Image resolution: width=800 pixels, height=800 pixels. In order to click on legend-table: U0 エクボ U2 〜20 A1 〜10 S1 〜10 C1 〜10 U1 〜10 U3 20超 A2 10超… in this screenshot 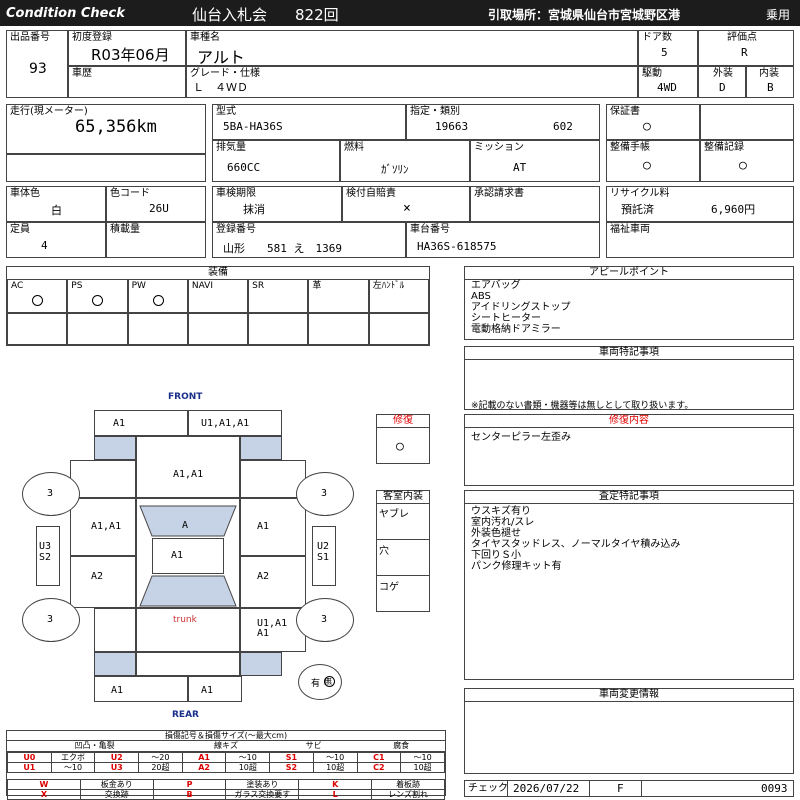, I will do `click(226, 762)`.